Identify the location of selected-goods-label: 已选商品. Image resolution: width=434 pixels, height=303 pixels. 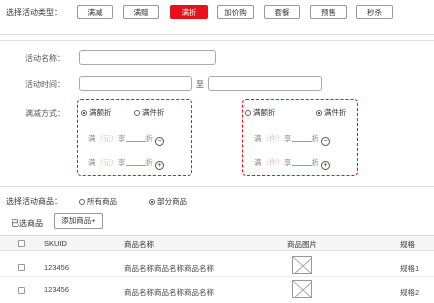
(27, 223).